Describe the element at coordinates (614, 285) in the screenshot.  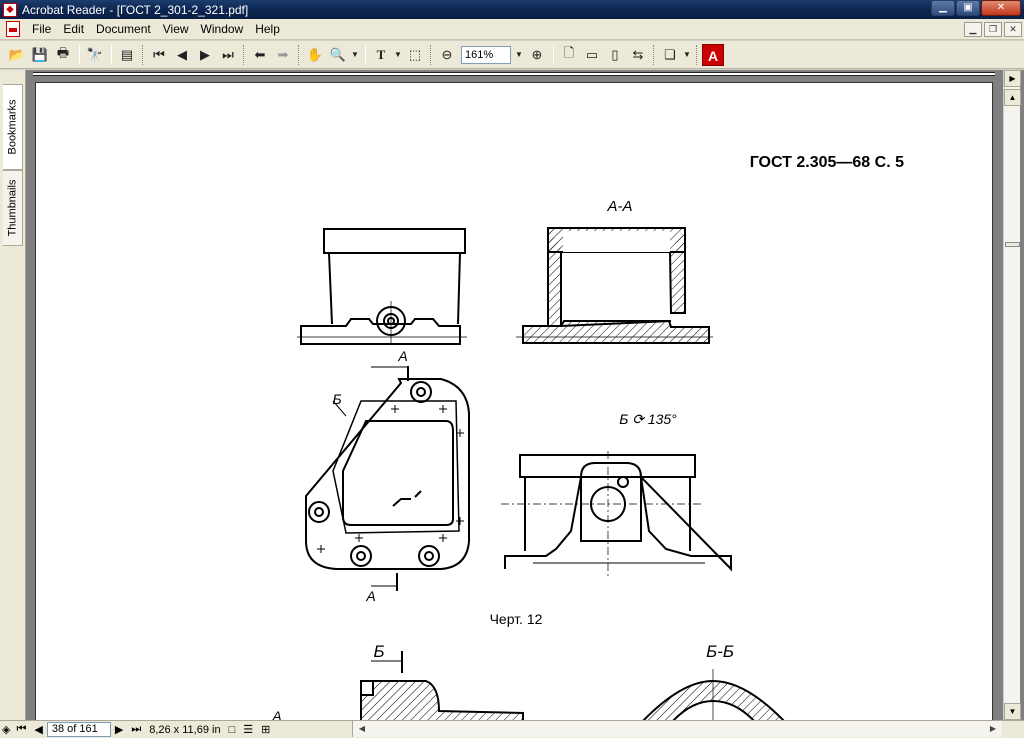
I see `section-aa-view` at that location.